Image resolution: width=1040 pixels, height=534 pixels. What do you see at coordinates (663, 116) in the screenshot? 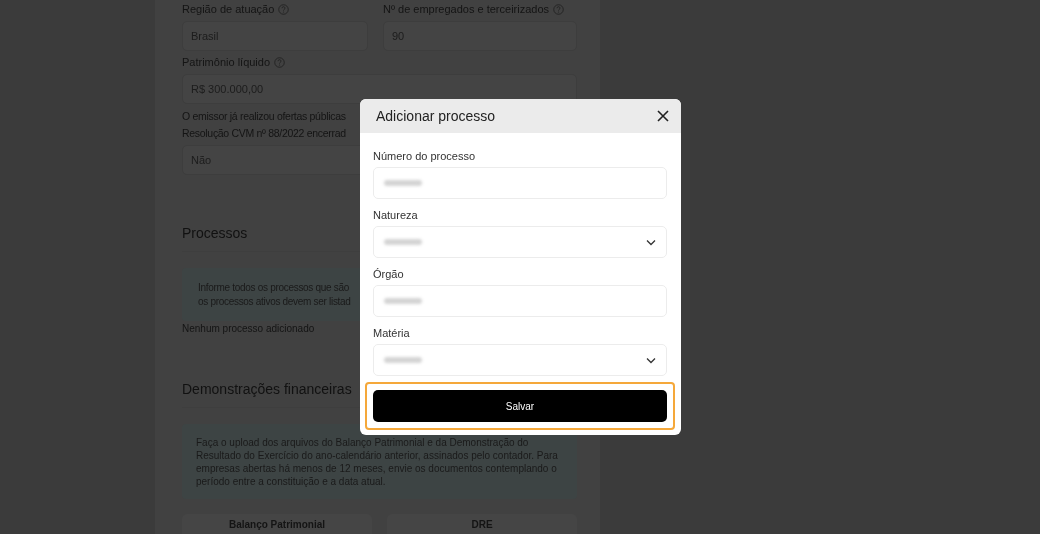
I see `close-icon` at bounding box center [663, 116].